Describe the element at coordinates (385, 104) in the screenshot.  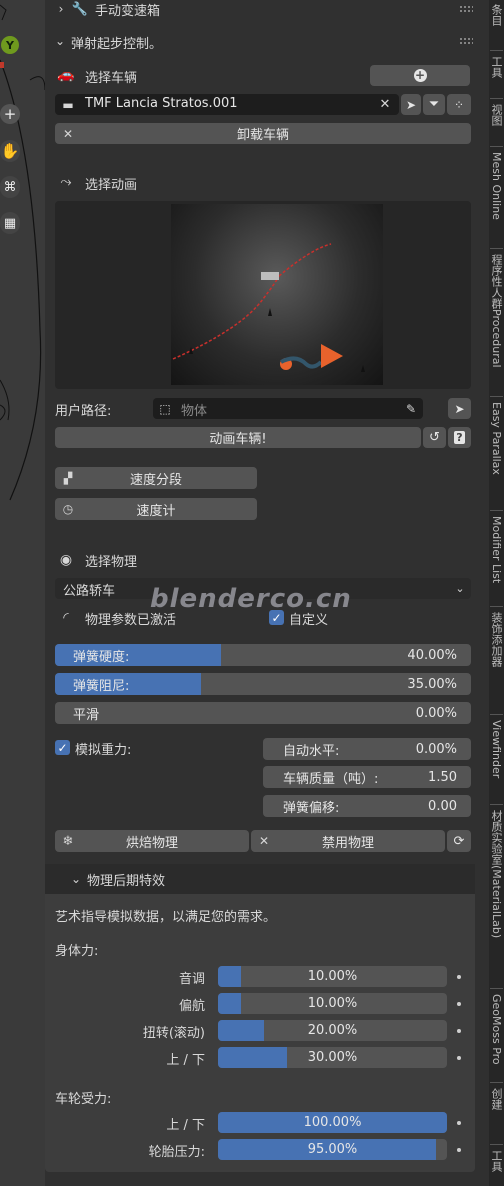
I see `clear-icon: ✕` at that location.